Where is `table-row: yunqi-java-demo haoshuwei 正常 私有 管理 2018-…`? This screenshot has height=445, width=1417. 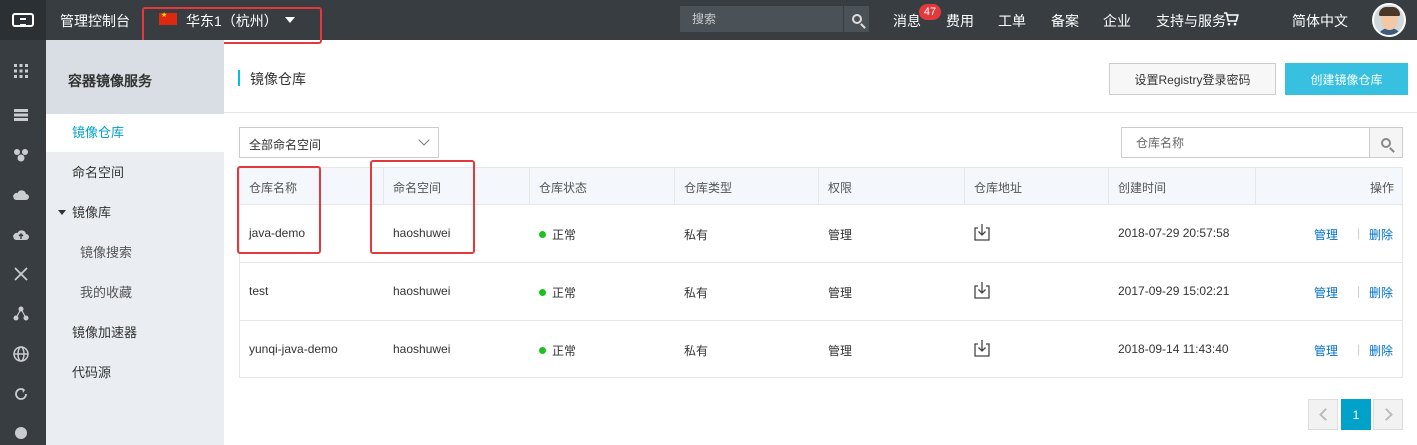
table-row: yunqi-java-demo haoshuwei 正常 私有 管理 2018-… is located at coordinates (821, 350).